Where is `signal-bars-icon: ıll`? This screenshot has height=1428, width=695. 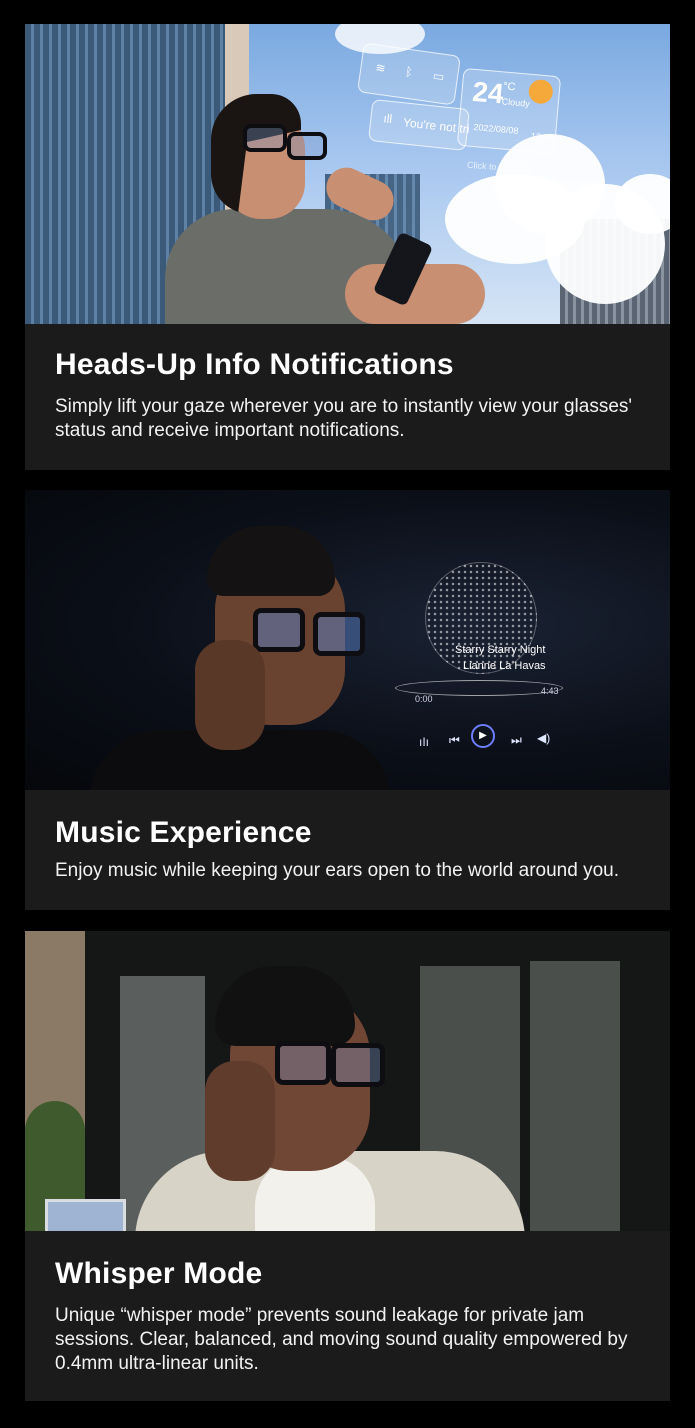
signal-bars-icon: ıll is located at coordinates (387, 119).